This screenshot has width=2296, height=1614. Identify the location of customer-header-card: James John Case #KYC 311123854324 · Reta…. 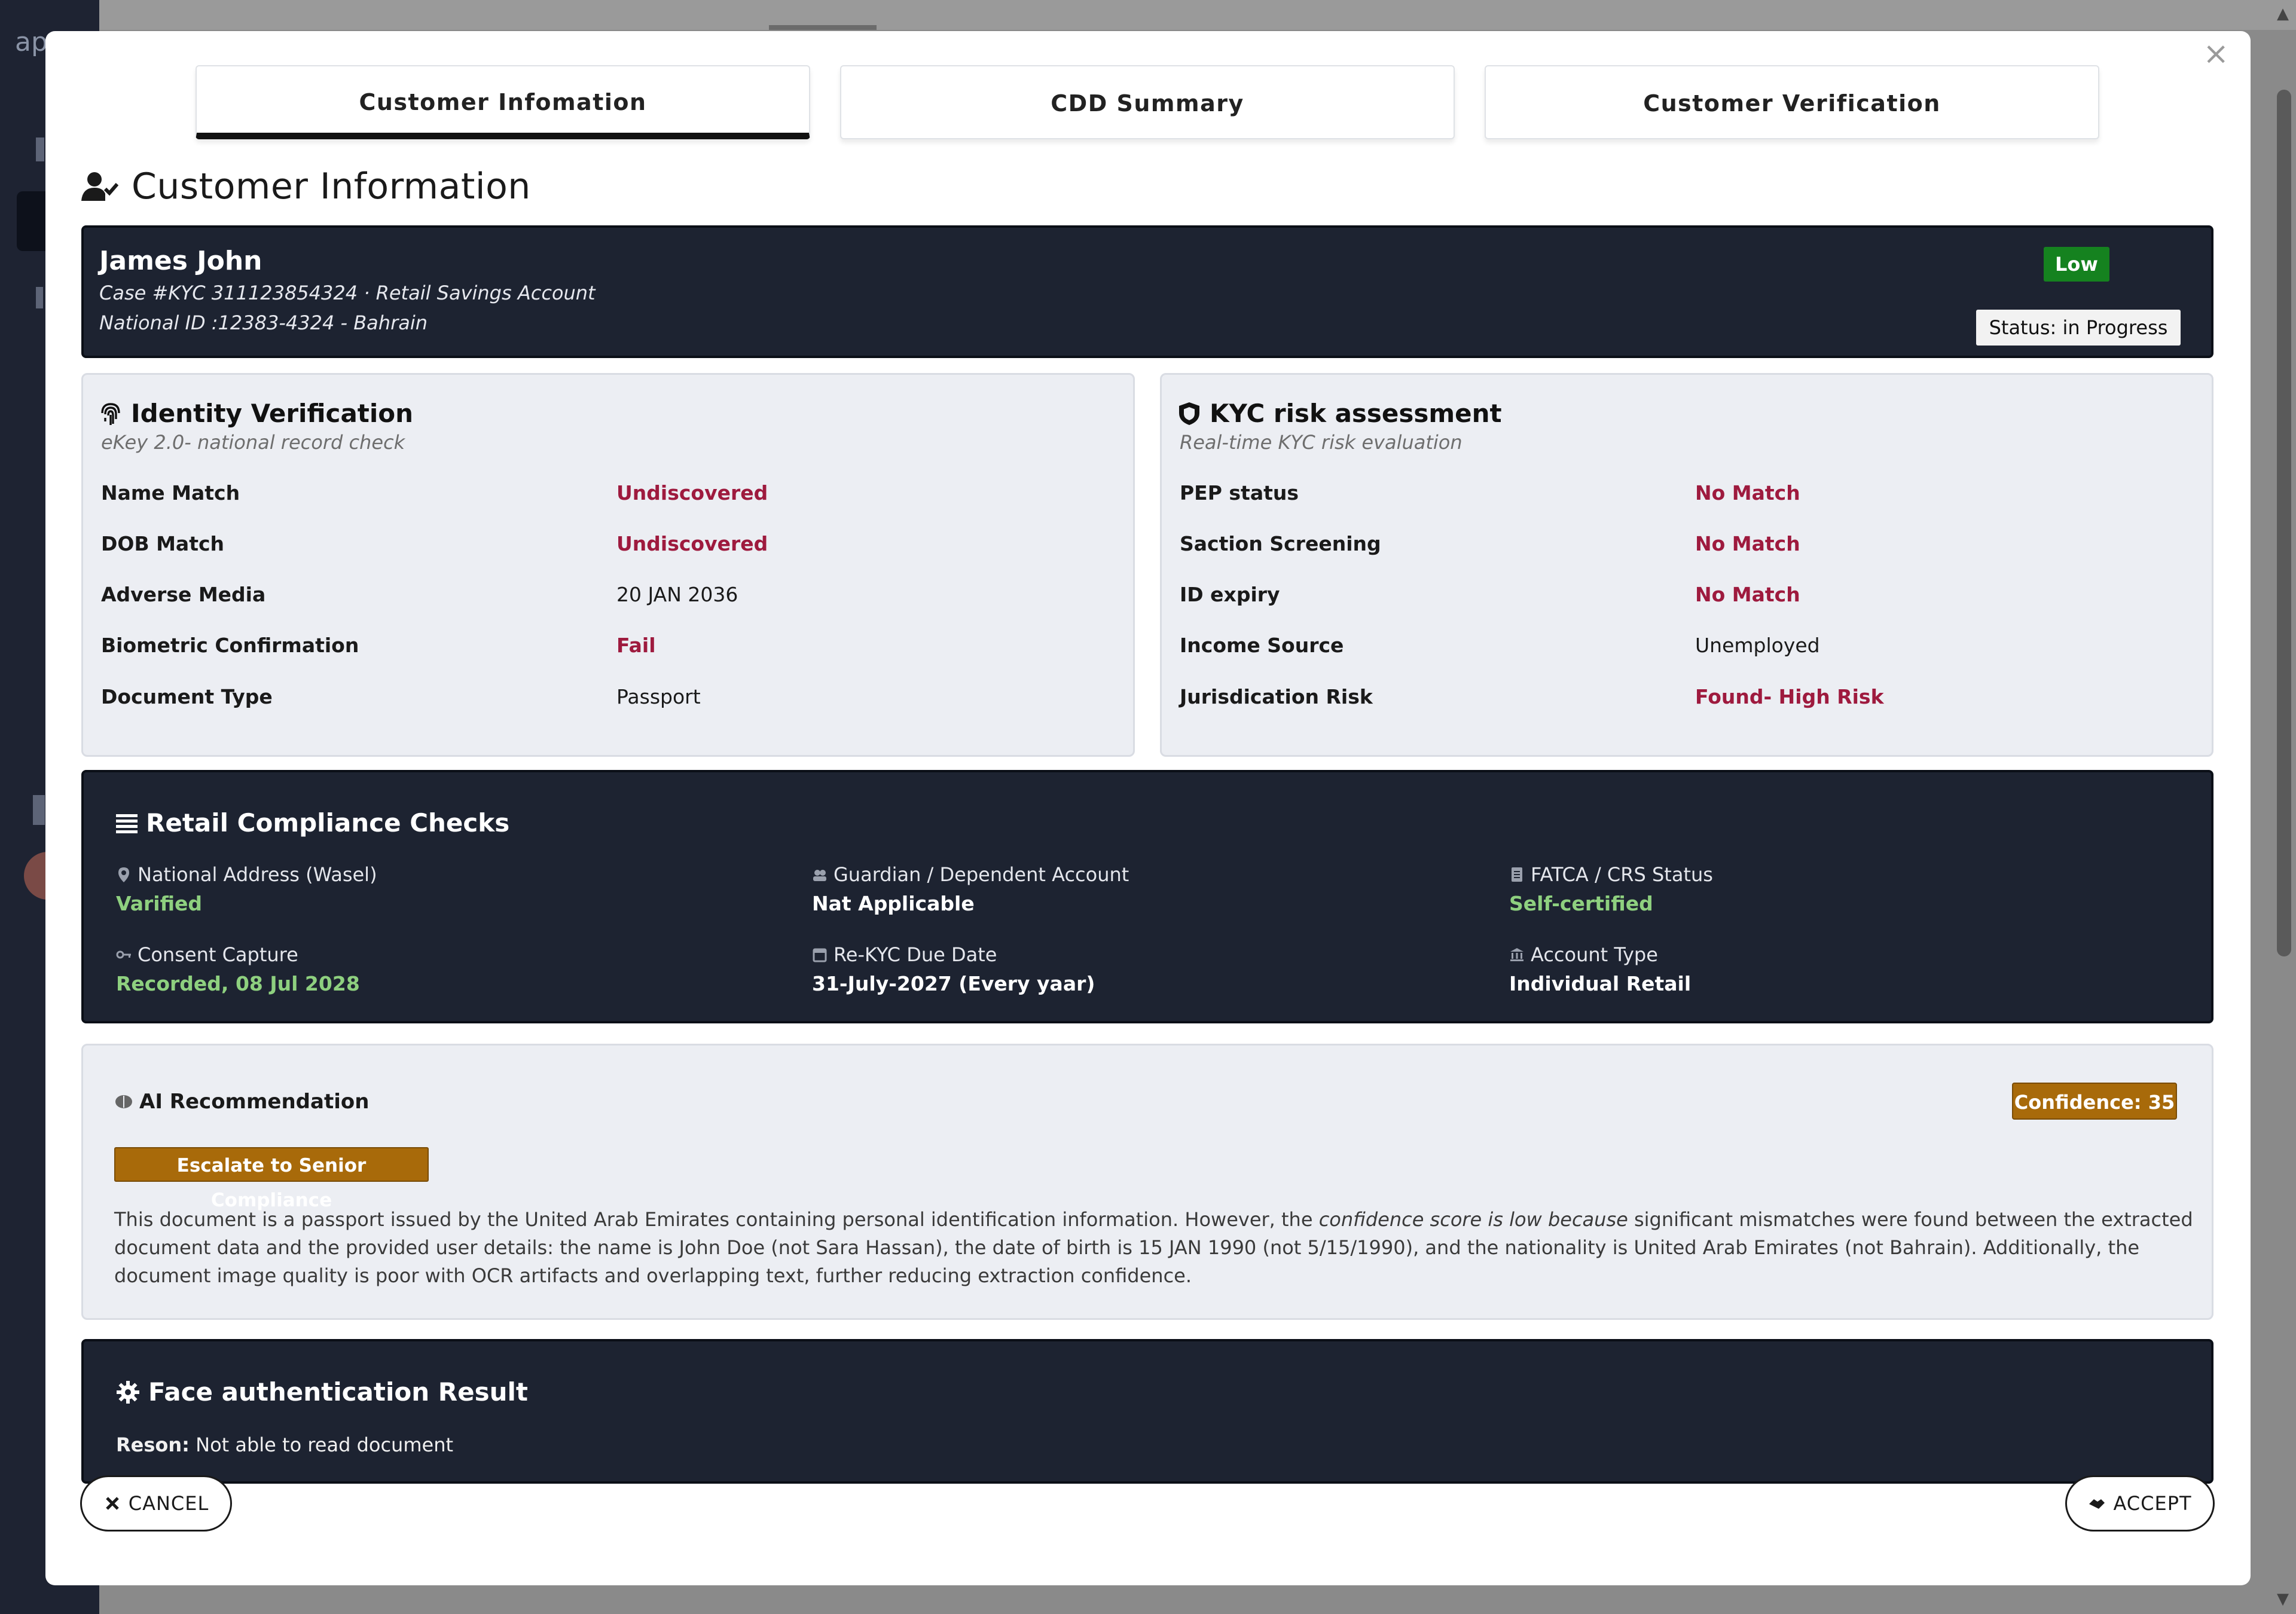
(1147, 291).